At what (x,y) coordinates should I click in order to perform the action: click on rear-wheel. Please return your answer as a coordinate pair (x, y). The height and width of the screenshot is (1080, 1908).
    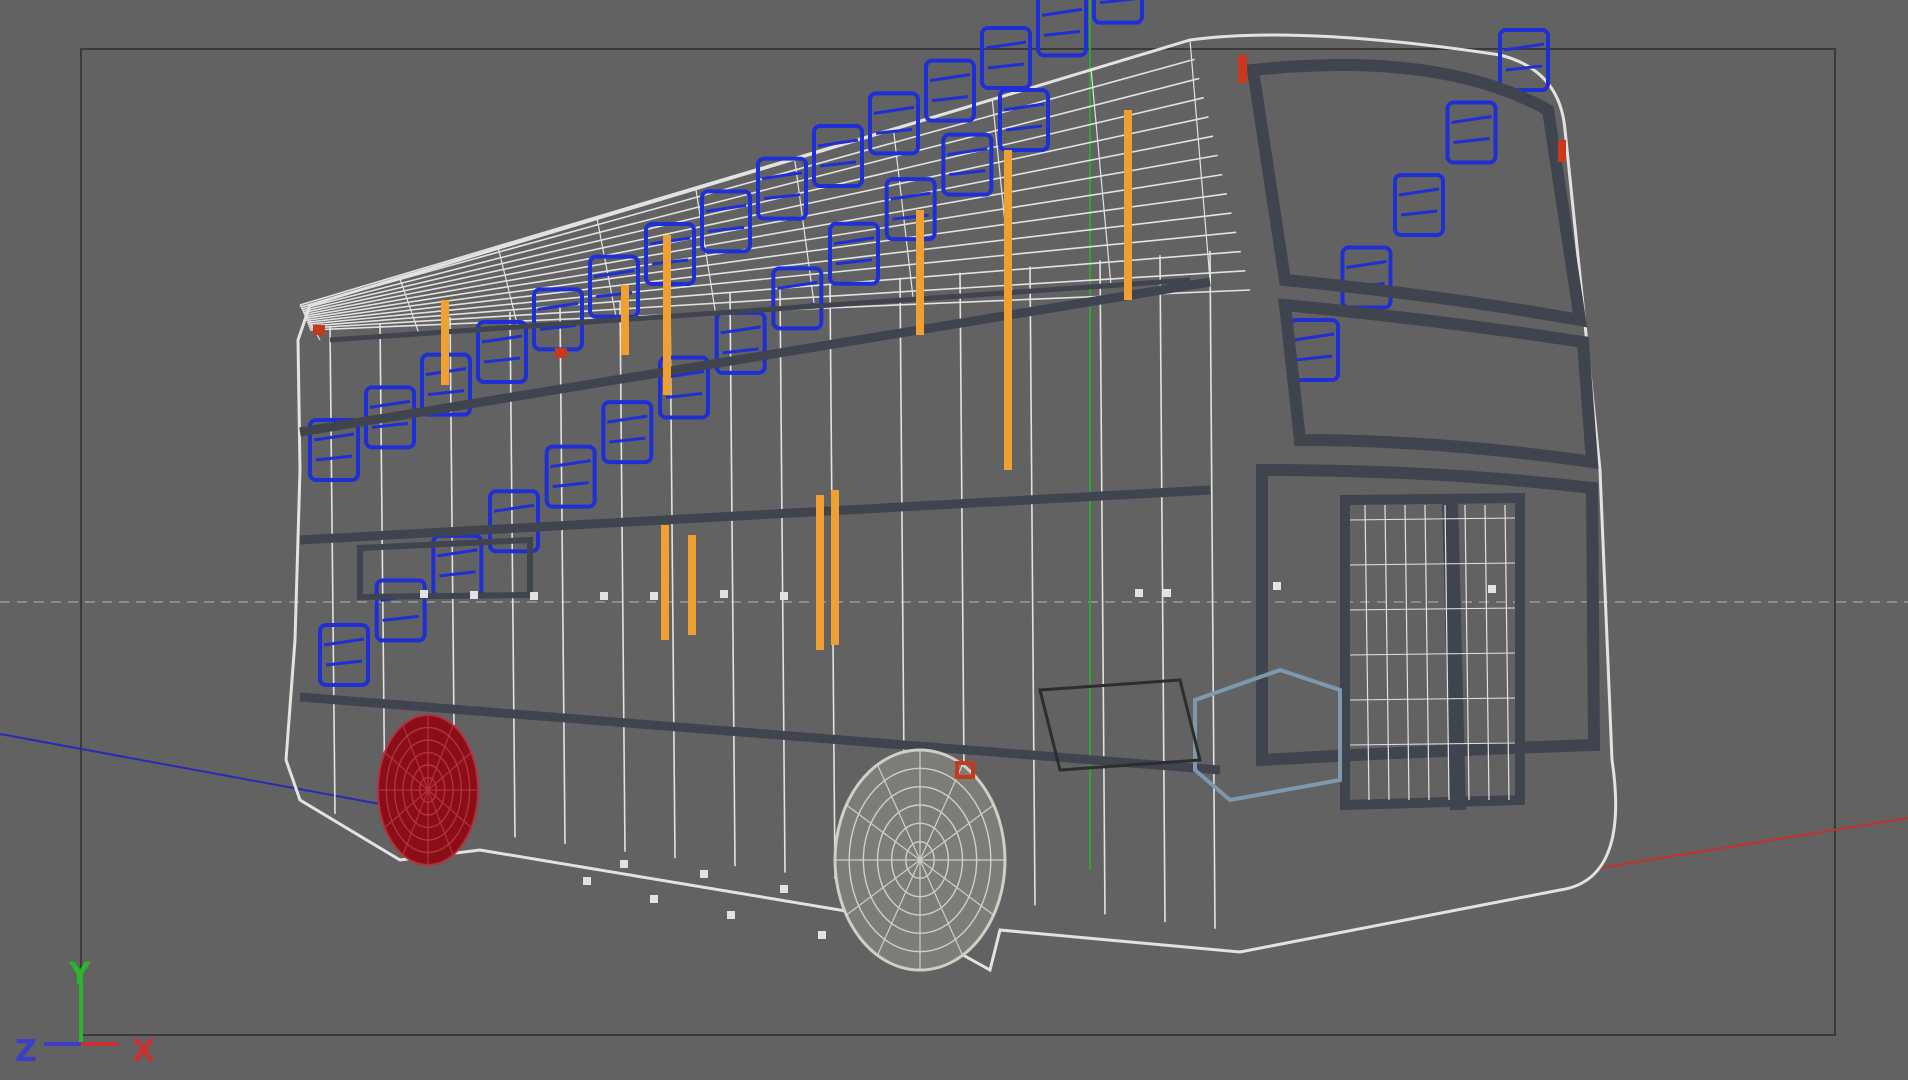
    Looking at the image, I should click on (428, 790).